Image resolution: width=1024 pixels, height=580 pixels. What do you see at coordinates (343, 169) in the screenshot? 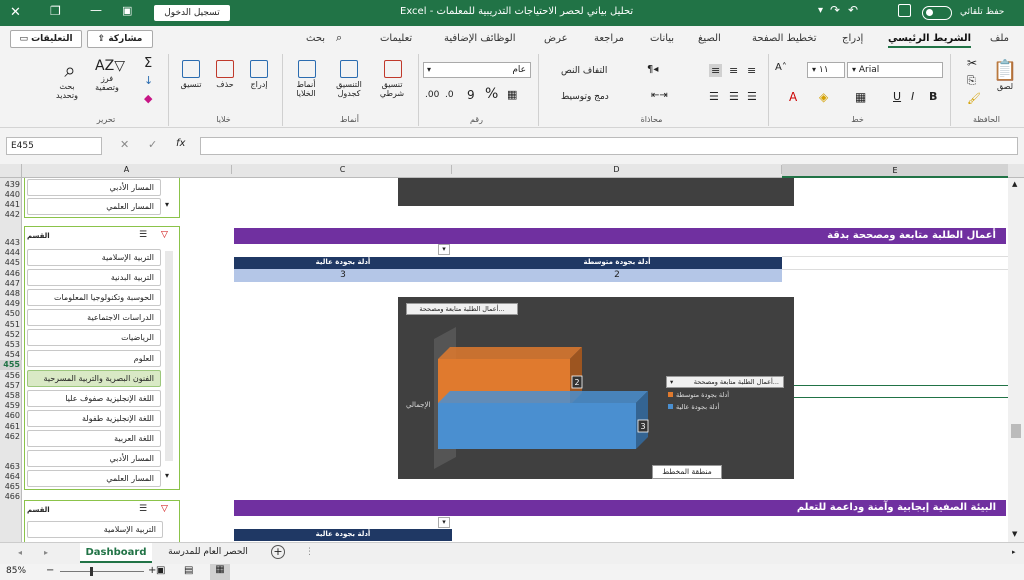
I see `column-header-c: C` at bounding box center [343, 169].